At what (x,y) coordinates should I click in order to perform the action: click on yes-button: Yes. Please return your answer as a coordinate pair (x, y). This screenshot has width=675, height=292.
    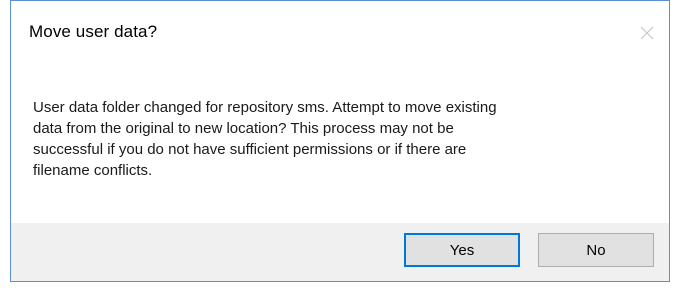
    Looking at the image, I should click on (462, 250).